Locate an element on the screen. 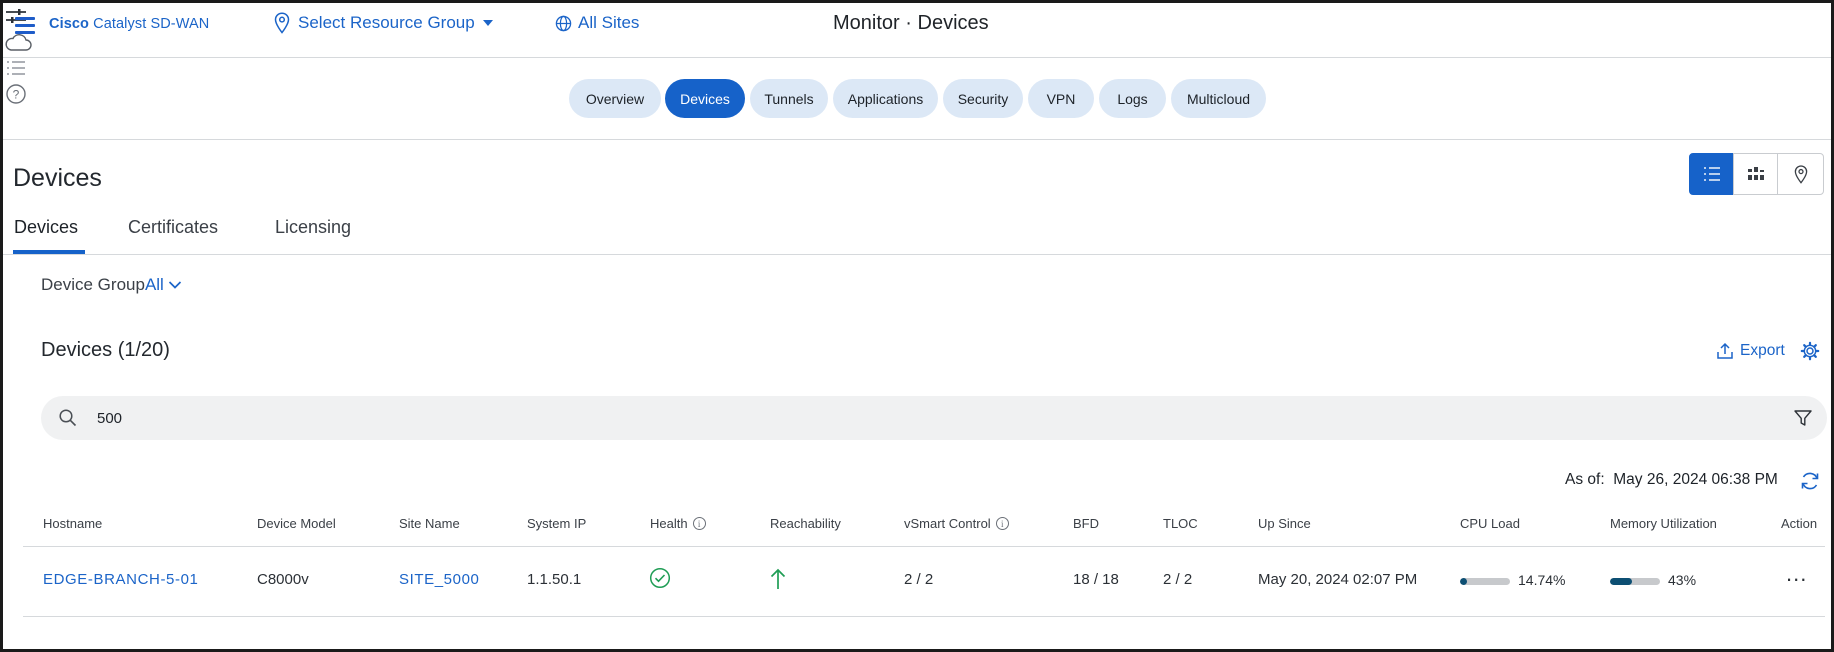 This screenshot has width=1834, height=652. cpu-load-value: 14.74% is located at coordinates (1542, 580).